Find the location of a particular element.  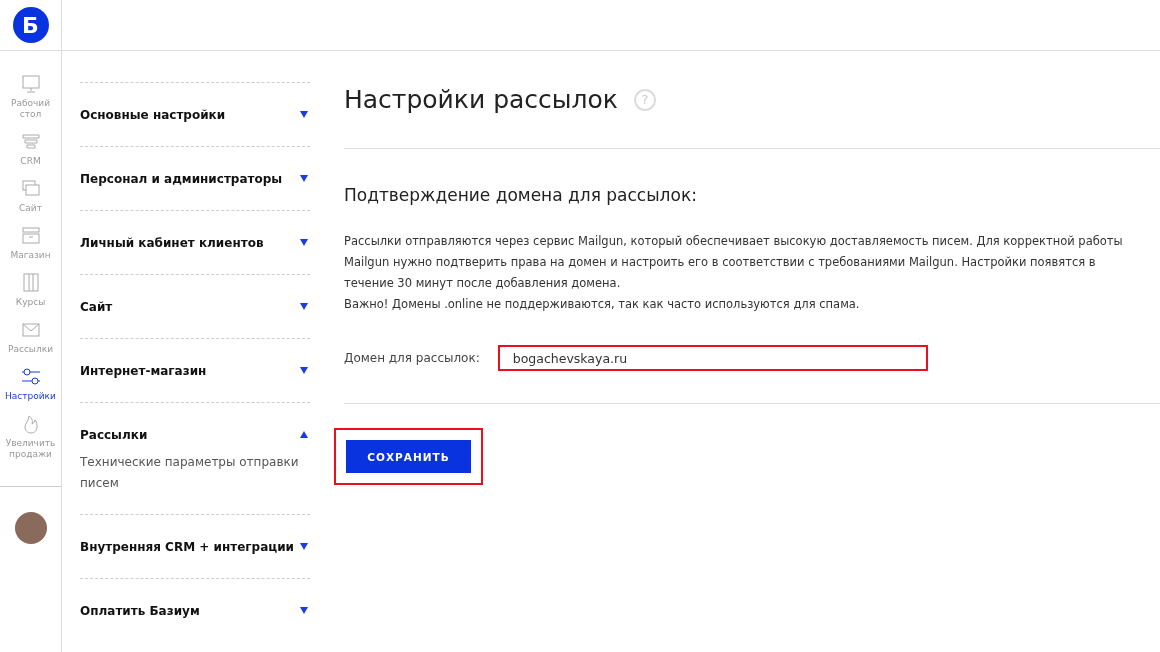

menu-section-title: Основные настройки is located at coordinates (153, 114).